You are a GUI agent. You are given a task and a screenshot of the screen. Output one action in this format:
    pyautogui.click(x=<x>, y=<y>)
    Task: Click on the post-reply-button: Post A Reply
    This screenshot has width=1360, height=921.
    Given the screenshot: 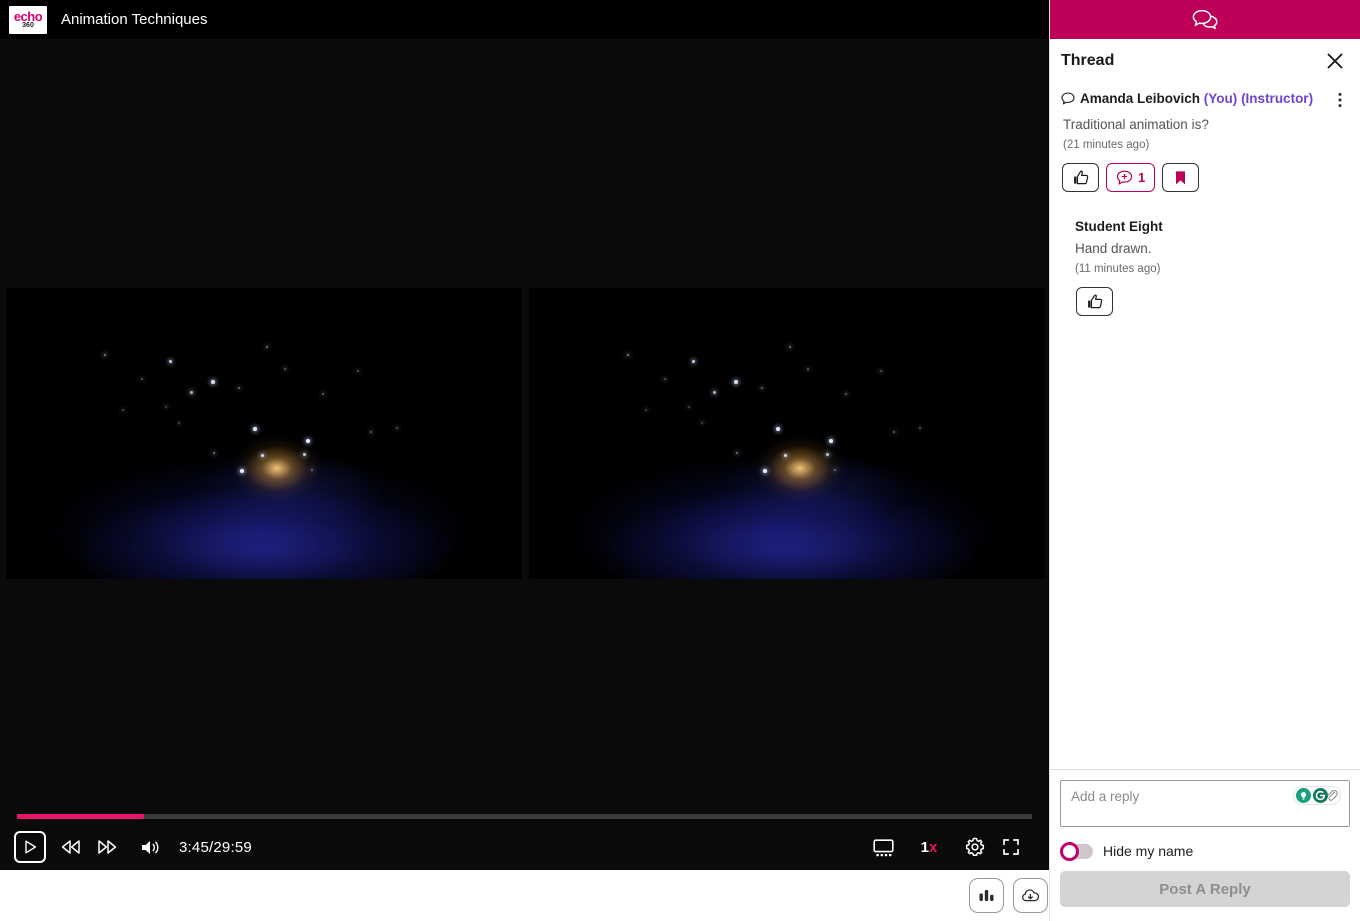 What is the action you would take?
    pyautogui.click(x=1205, y=889)
    